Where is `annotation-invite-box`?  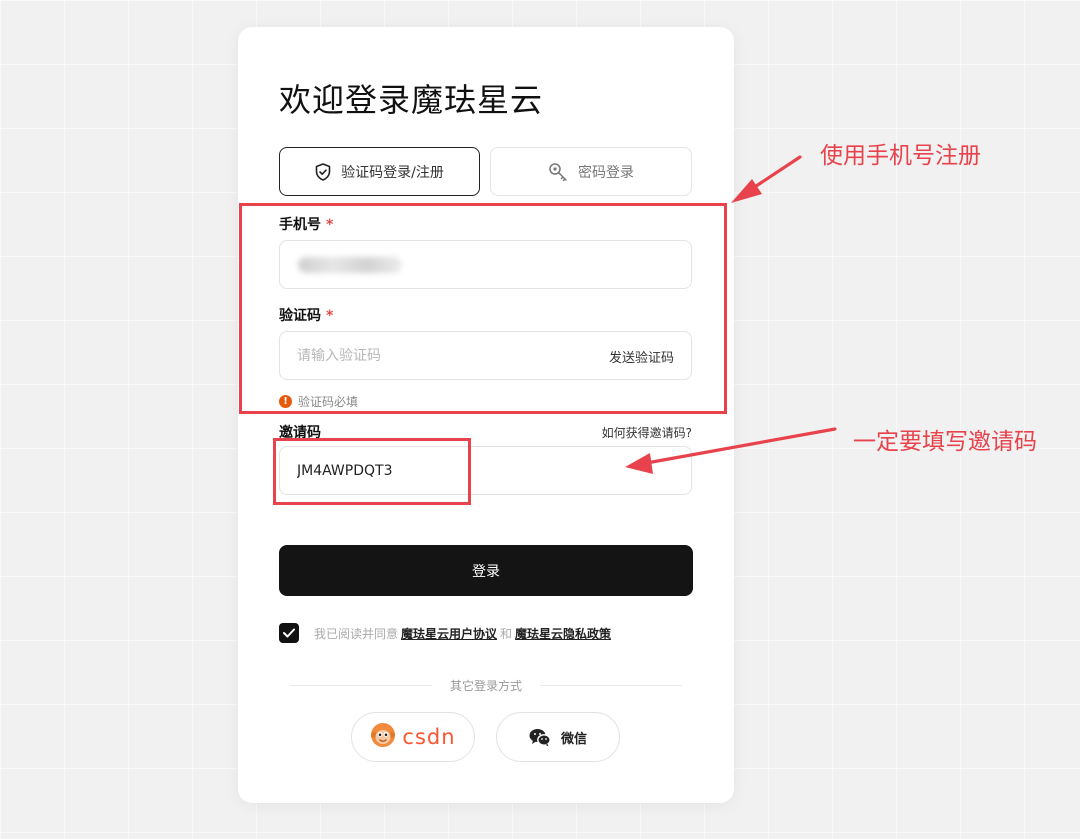
annotation-invite-box is located at coordinates (372, 471).